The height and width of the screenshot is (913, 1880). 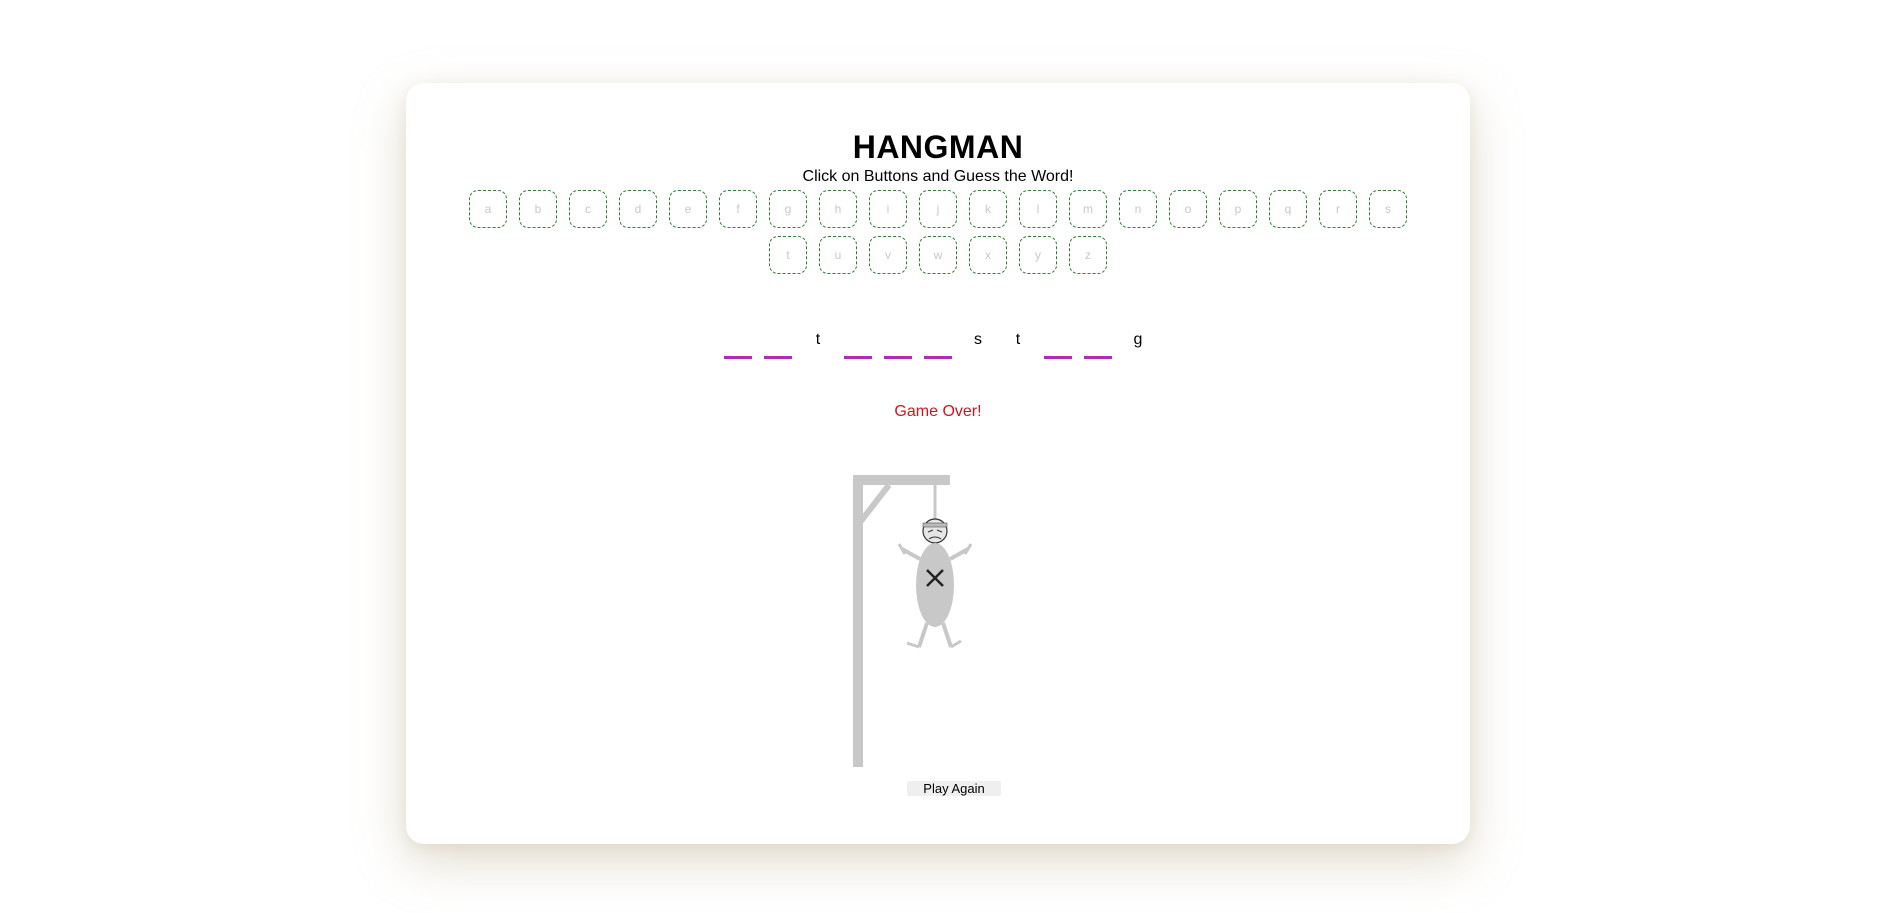 I want to click on letter-key-g: g, so click(x=788, y=209).